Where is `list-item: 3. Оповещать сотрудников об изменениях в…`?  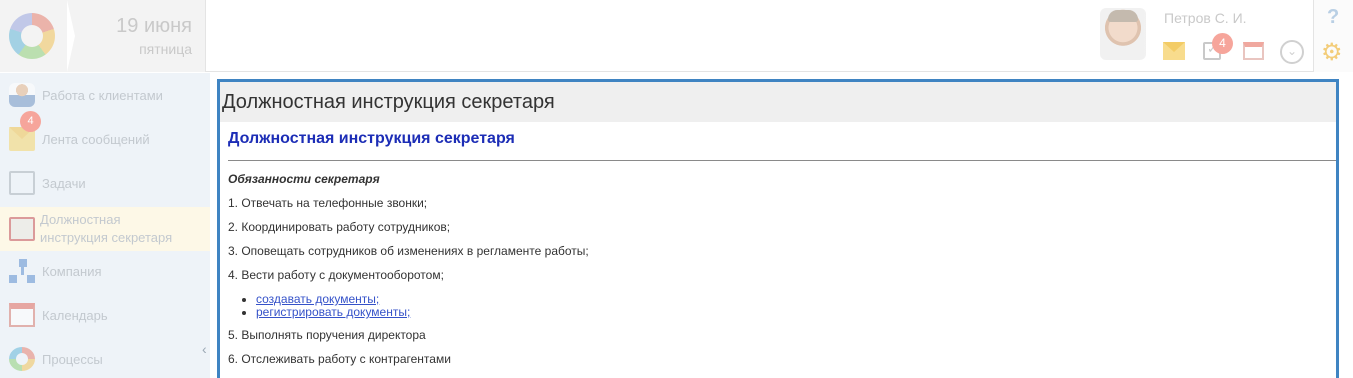
list-item: 3. Оповещать сотрудников об изменениях в… is located at coordinates (408, 251).